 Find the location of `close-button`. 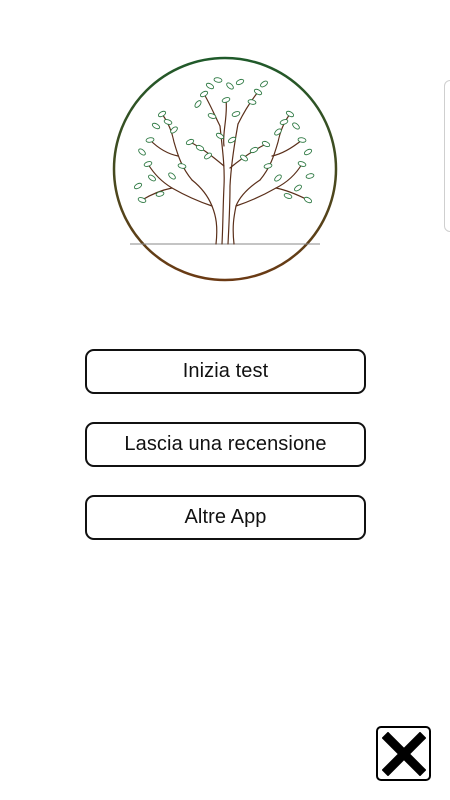

close-button is located at coordinates (403, 753).